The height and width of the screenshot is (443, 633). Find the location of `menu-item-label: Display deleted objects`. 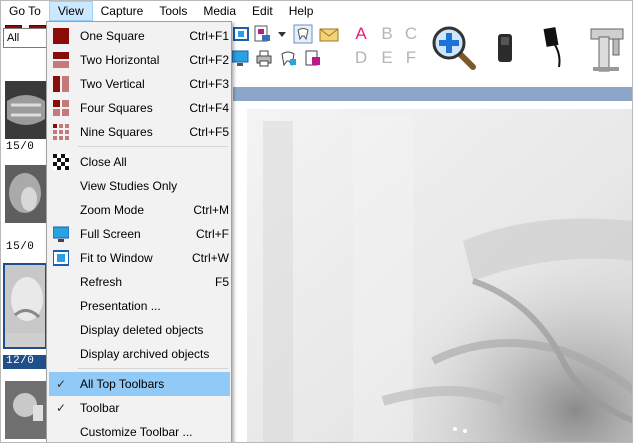

menu-item-label: Display deleted objects is located at coordinates (142, 330).